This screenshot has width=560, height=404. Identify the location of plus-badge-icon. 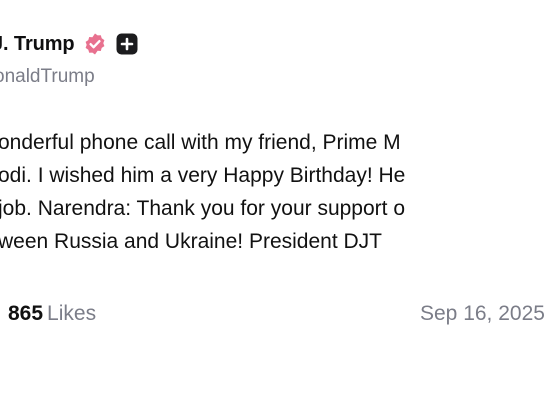
(127, 44).